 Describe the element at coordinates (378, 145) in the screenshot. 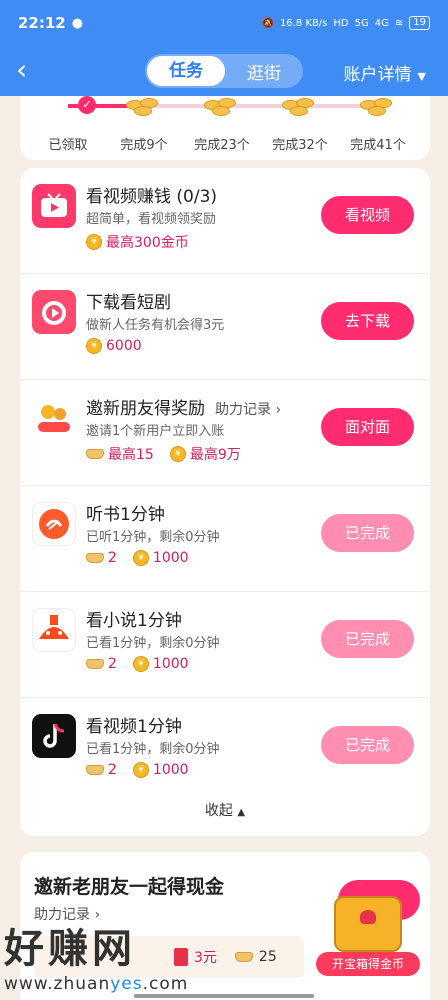

I see `milestone-label: 完成41个` at that location.